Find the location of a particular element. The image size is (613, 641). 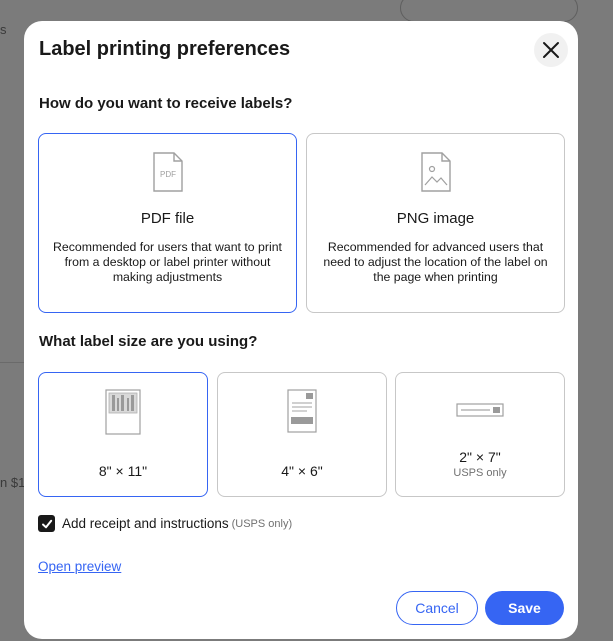

size-option-4x6: 4" × 6" is located at coordinates (302, 434).